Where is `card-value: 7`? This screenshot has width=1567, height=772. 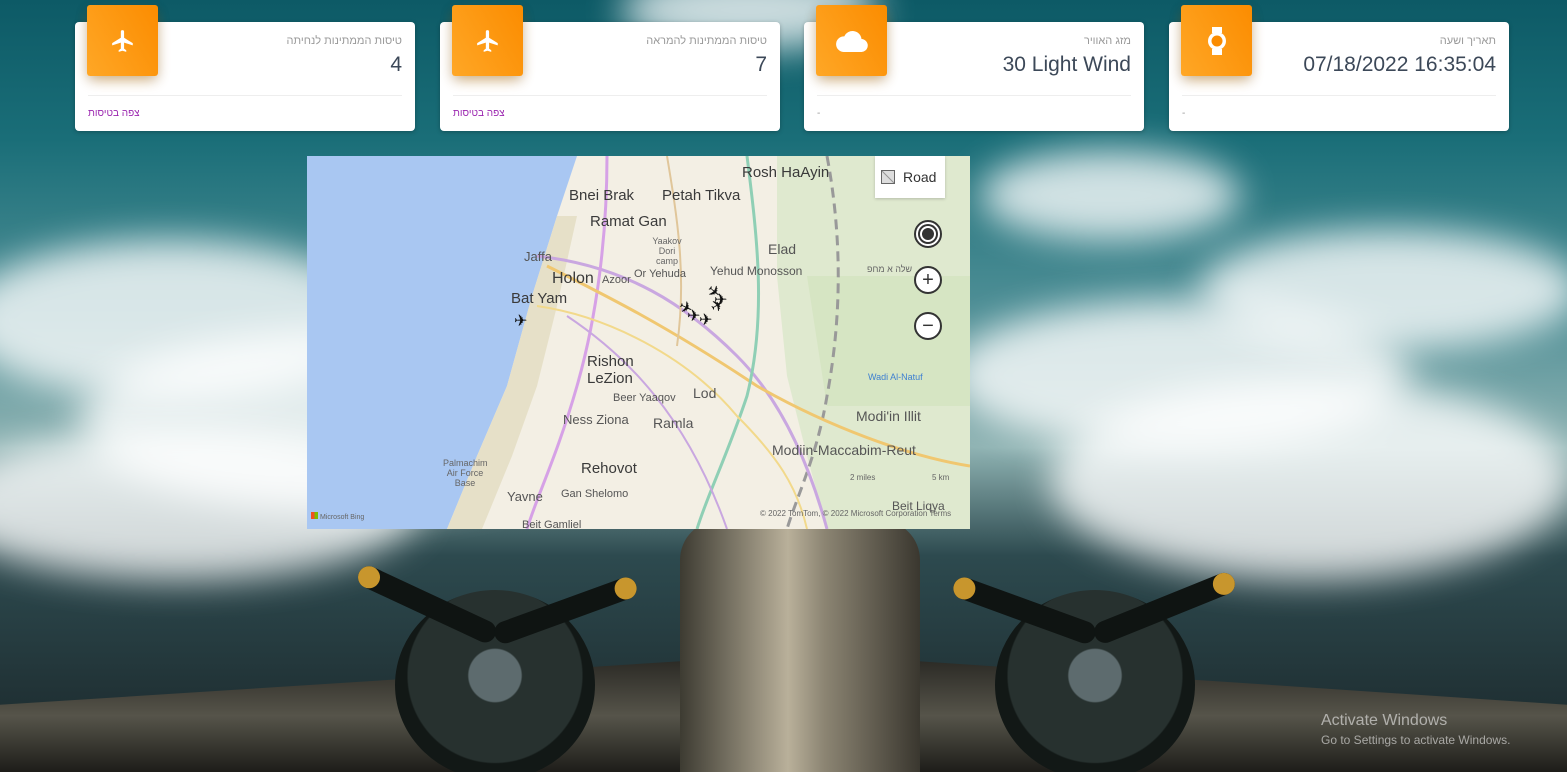 card-value: 7 is located at coordinates (761, 64).